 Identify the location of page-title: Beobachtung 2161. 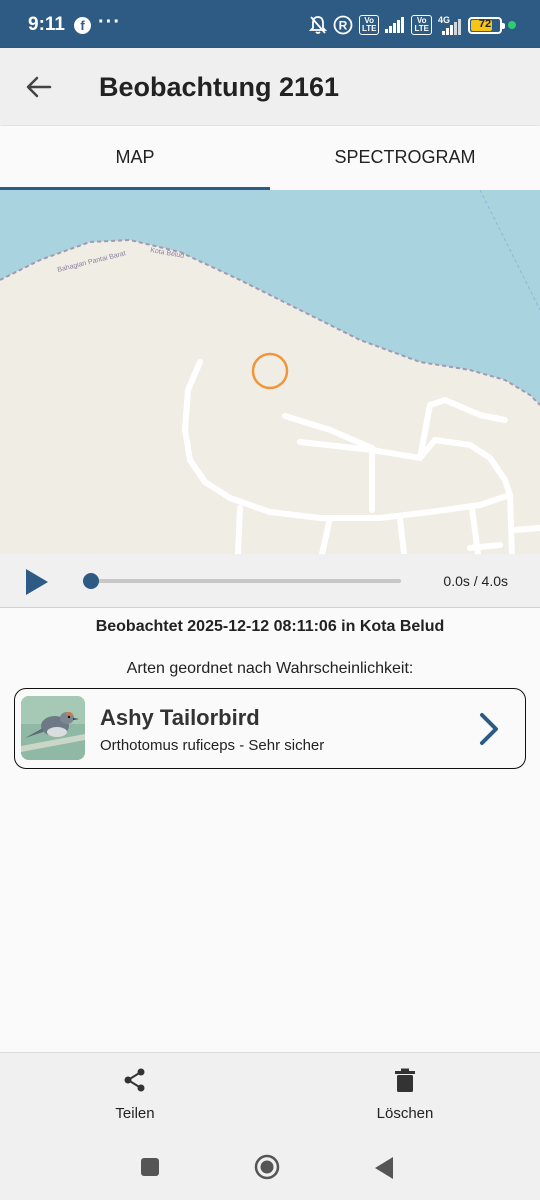
(219, 87).